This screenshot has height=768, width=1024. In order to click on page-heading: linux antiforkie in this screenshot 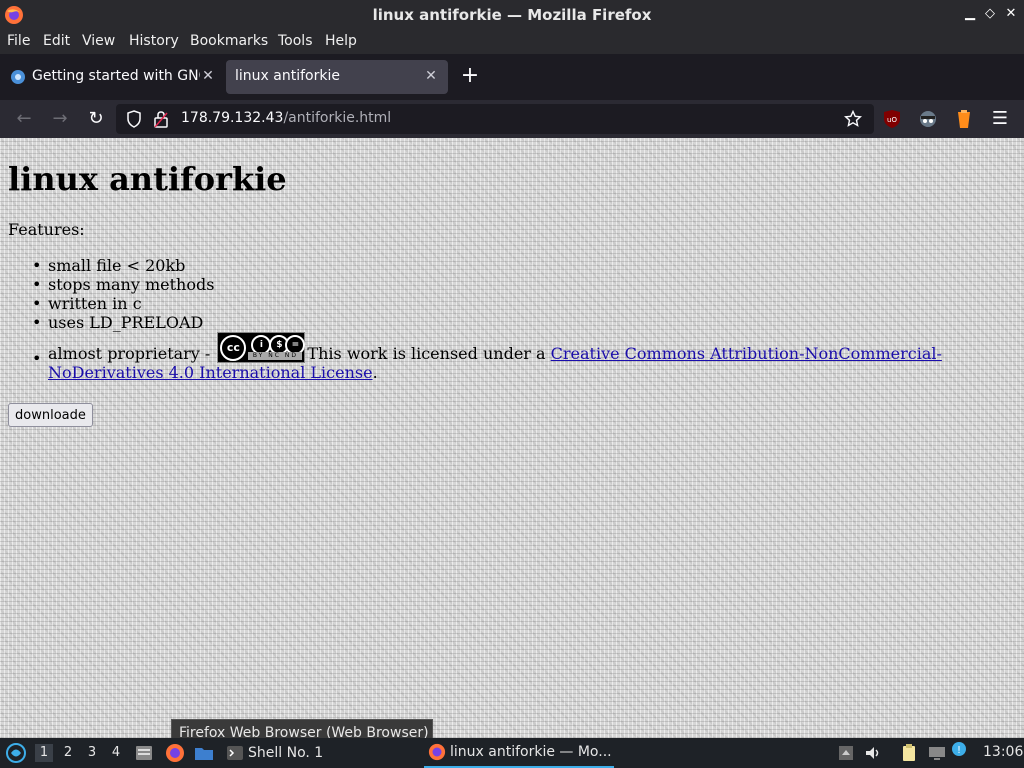, I will do `click(147, 179)`.